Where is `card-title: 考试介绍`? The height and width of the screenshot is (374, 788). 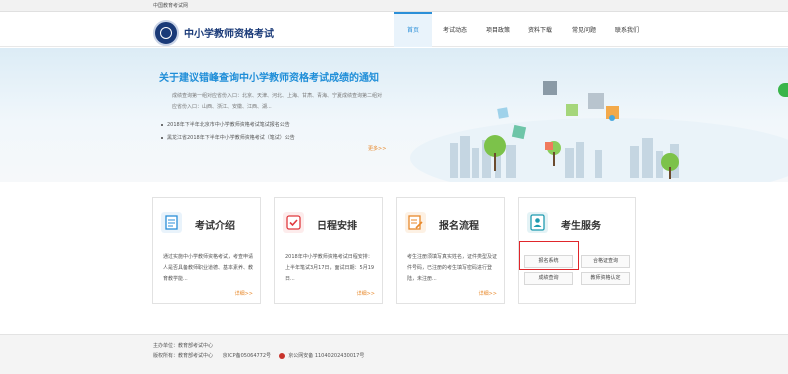
card-title: 考试介绍 is located at coordinates (215, 226).